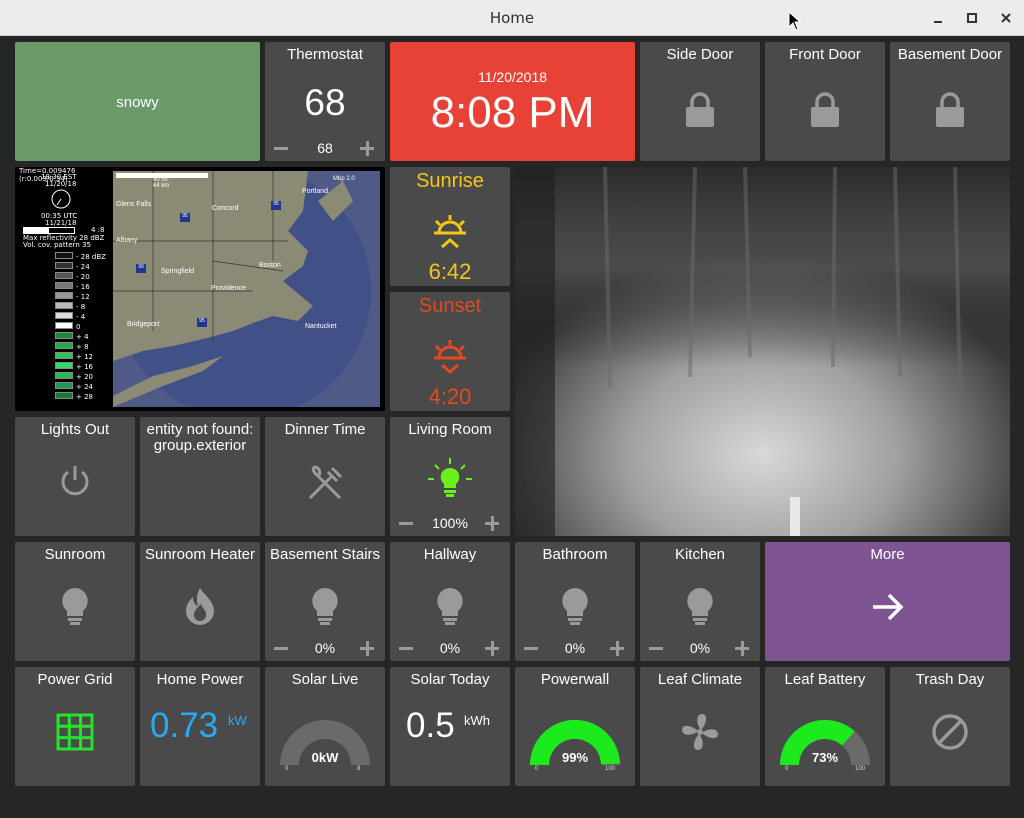 The width and height of the screenshot is (1024, 818). I want to click on leaf-climate-tile: Leaf Climate, so click(700, 726).